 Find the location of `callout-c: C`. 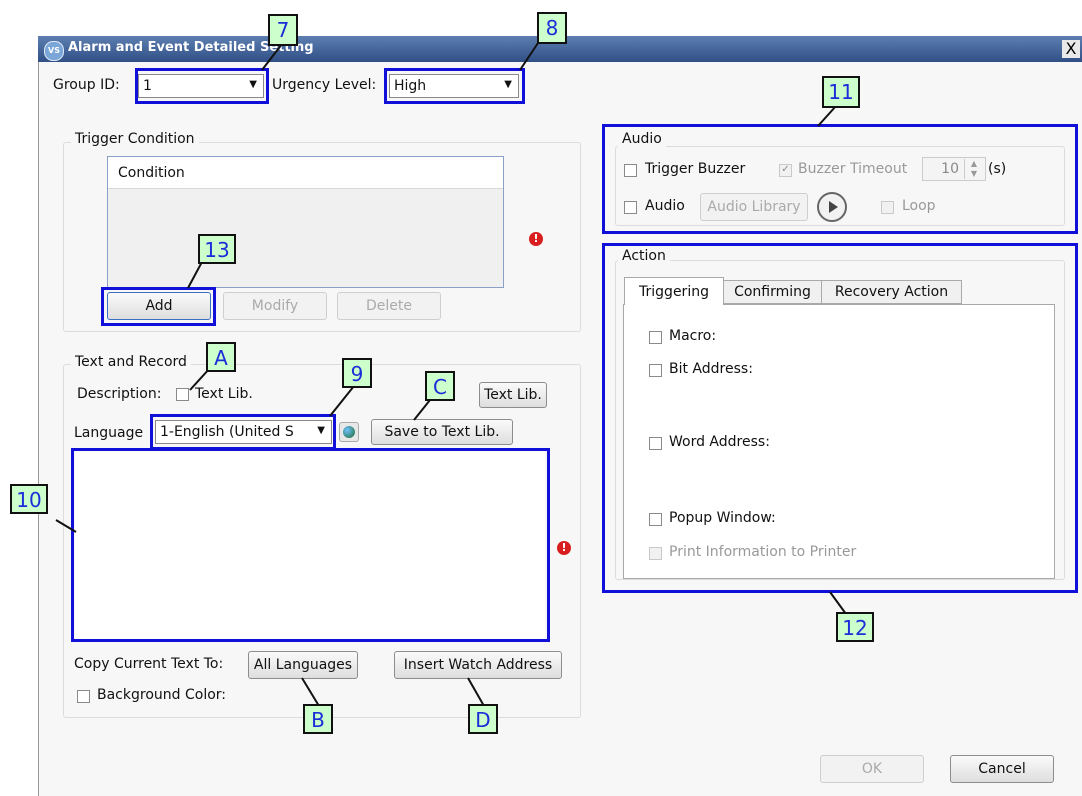

callout-c: C is located at coordinates (440, 386).